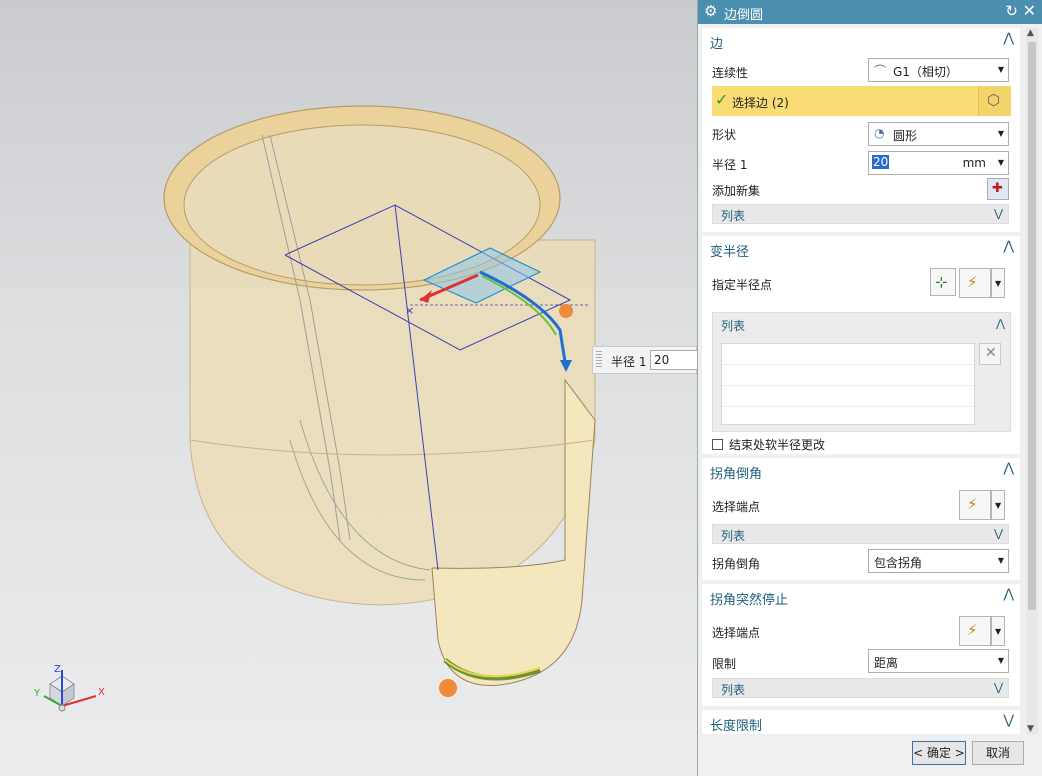 The image size is (1042, 776). I want to click on variable-radius-group: 变半径 ⋀ 指定半径点 ⊹ ⚡ ▼ 列表 ⋀ ✕ 结束处软半径更改, so click(861, 345).